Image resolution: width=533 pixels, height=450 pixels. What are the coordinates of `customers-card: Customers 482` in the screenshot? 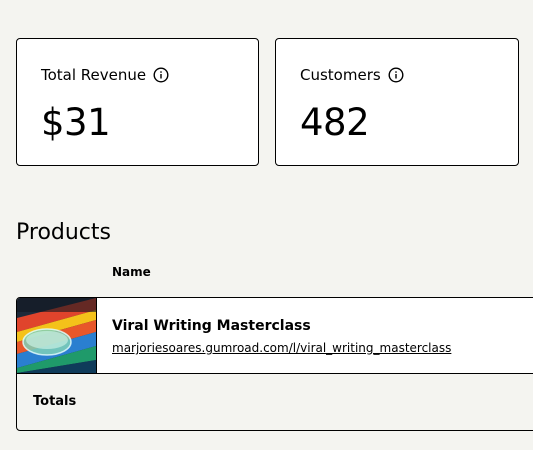 It's located at (397, 102).